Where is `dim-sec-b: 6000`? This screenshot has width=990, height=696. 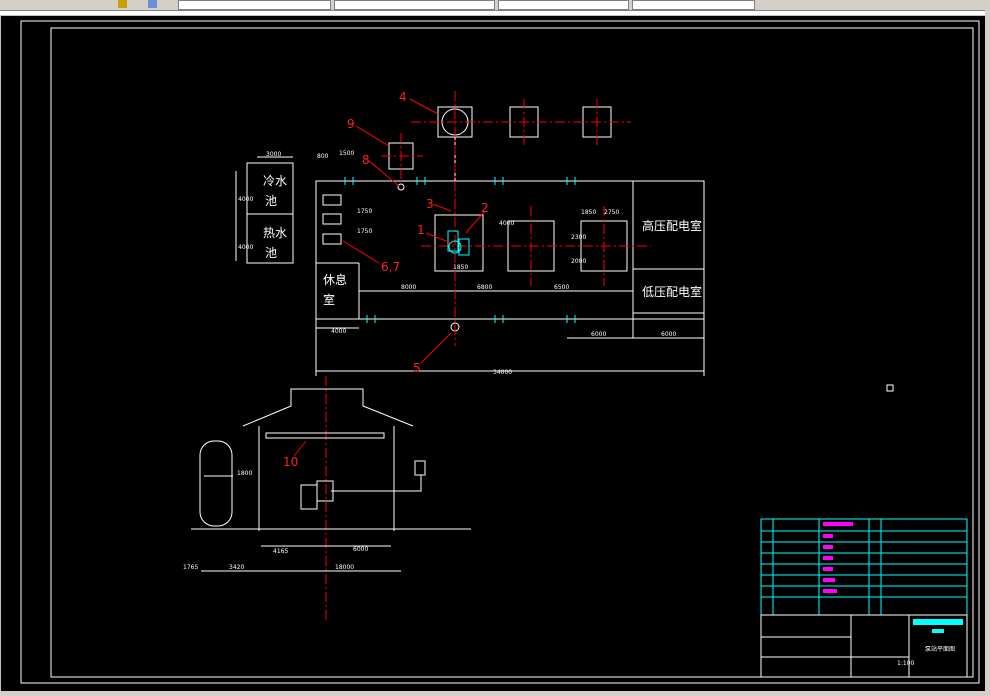 dim-sec-b: 6000 is located at coordinates (360, 549).